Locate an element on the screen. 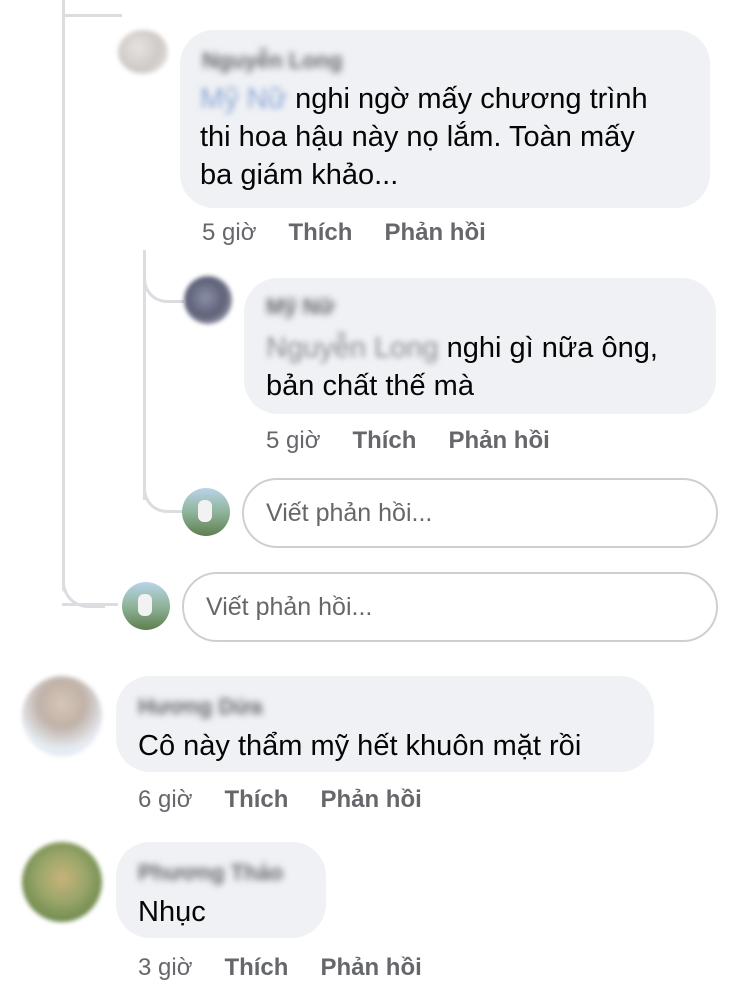 The width and height of the screenshot is (742, 1000). comment-meta: 6 giờ Thích Phản hồi is located at coordinates (280, 800).